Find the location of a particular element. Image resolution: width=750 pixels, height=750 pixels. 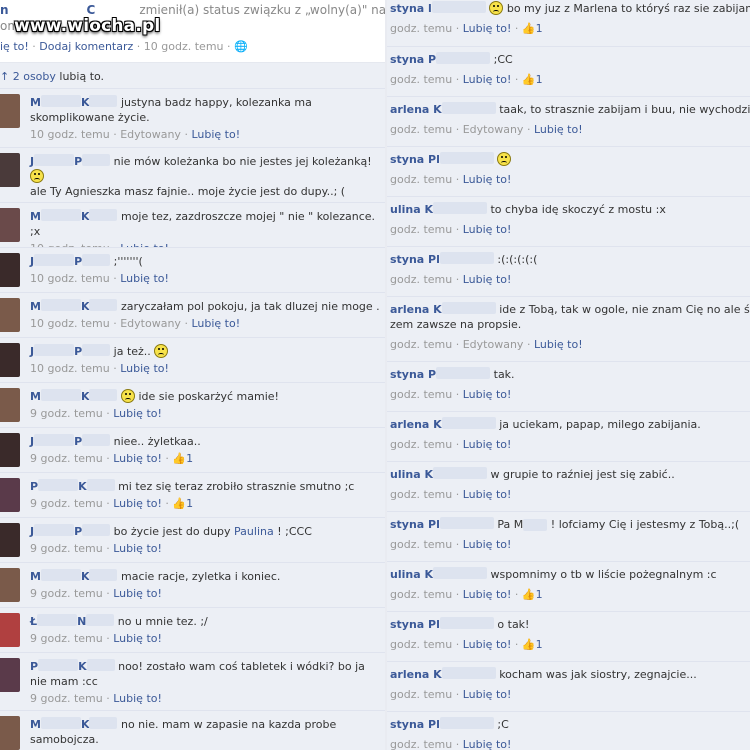

comment-author: styna l is located at coordinates (438, 8).